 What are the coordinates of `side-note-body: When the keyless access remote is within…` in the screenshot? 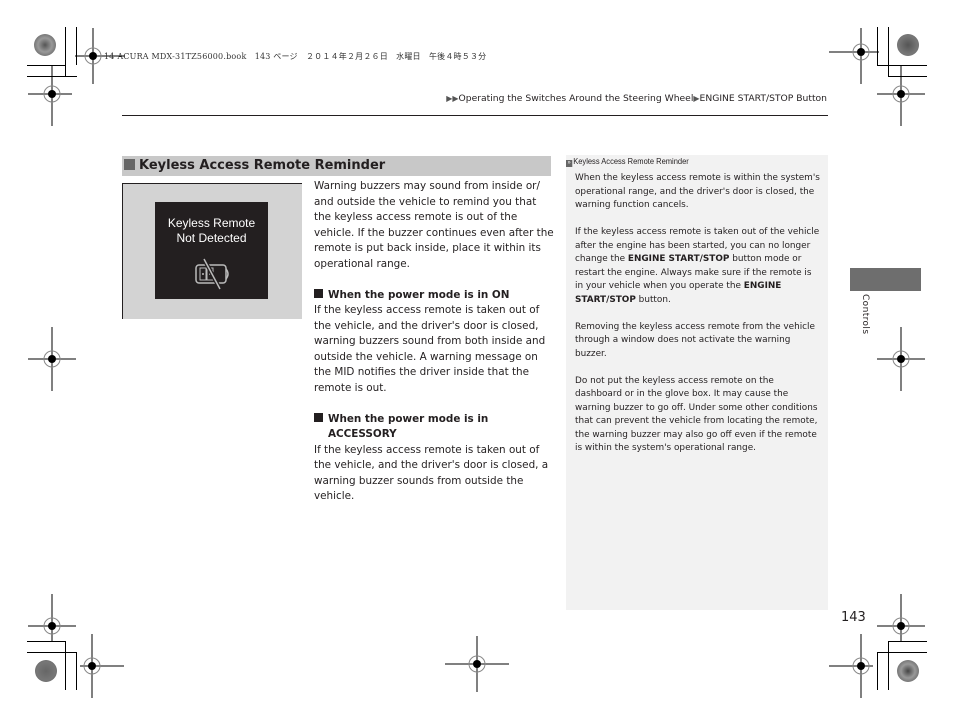 It's located at (697, 320).